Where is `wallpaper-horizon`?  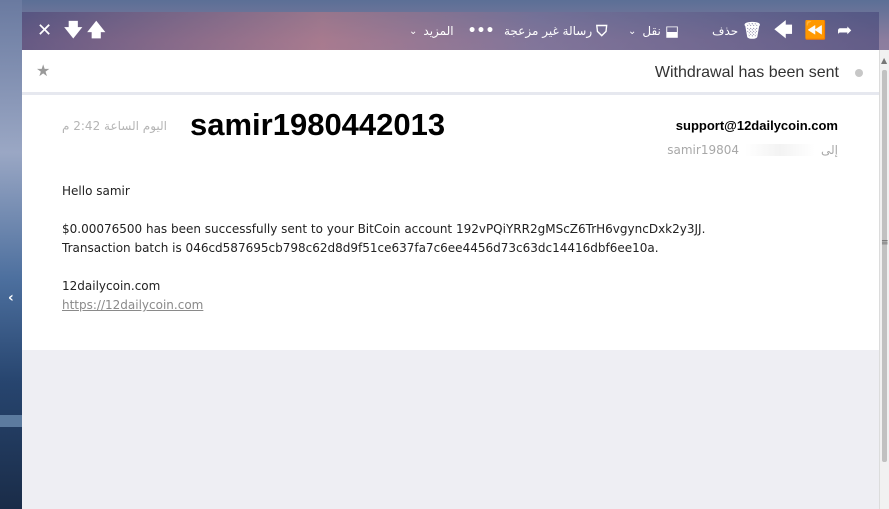 wallpaper-horizon is located at coordinates (11, 421).